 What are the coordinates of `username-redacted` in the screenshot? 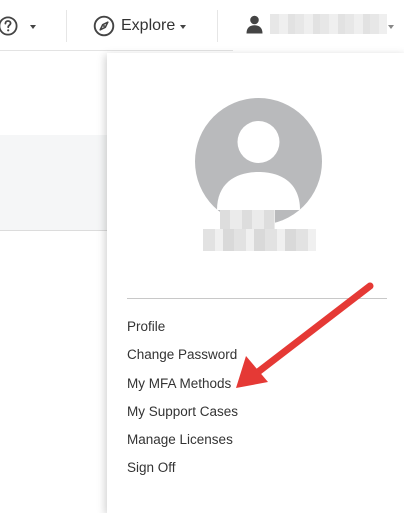 It's located at (328, 24).